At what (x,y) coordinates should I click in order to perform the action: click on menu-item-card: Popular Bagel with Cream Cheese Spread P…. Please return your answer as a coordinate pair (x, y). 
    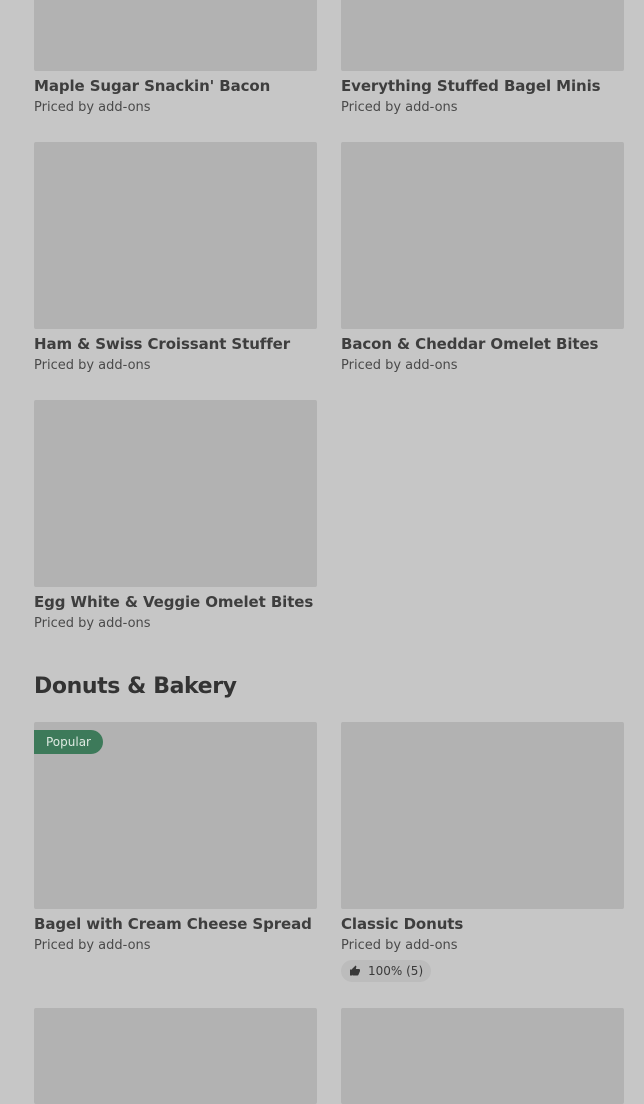
    Looking at the image, I should click on (175, 838).